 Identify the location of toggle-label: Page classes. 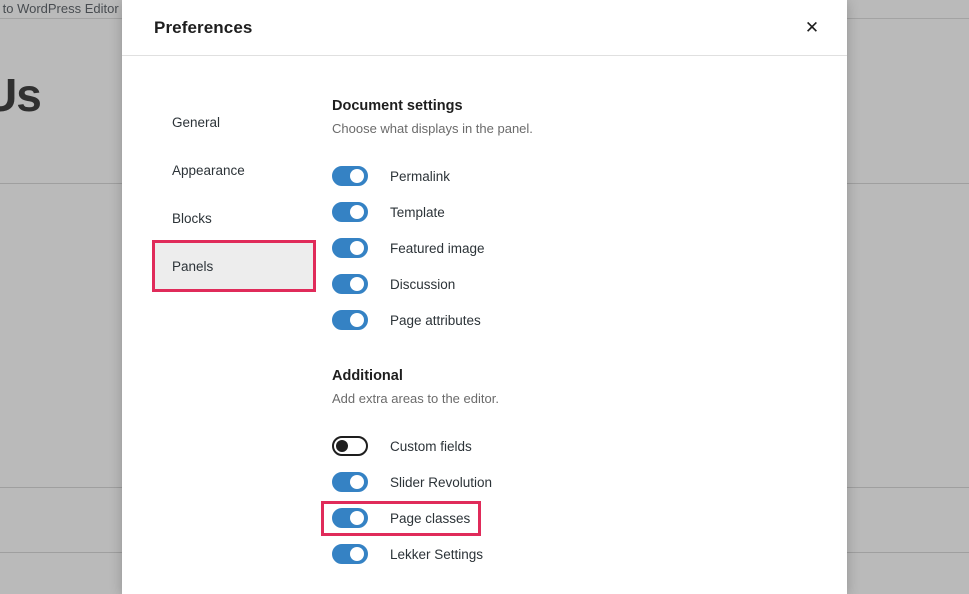
(430, 518).